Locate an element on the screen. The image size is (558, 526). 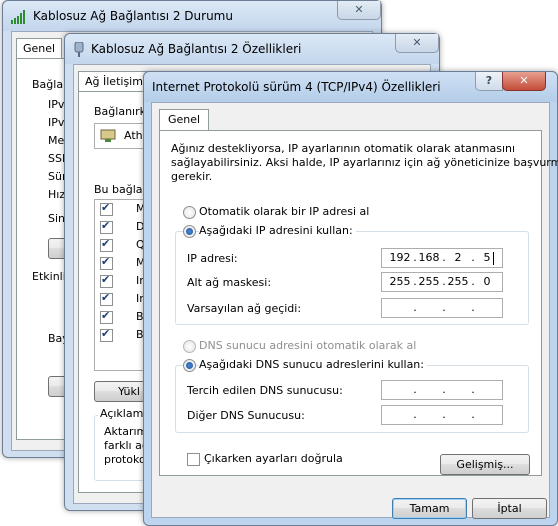
ip-octet: 2 is located at coordinates (458, 257).